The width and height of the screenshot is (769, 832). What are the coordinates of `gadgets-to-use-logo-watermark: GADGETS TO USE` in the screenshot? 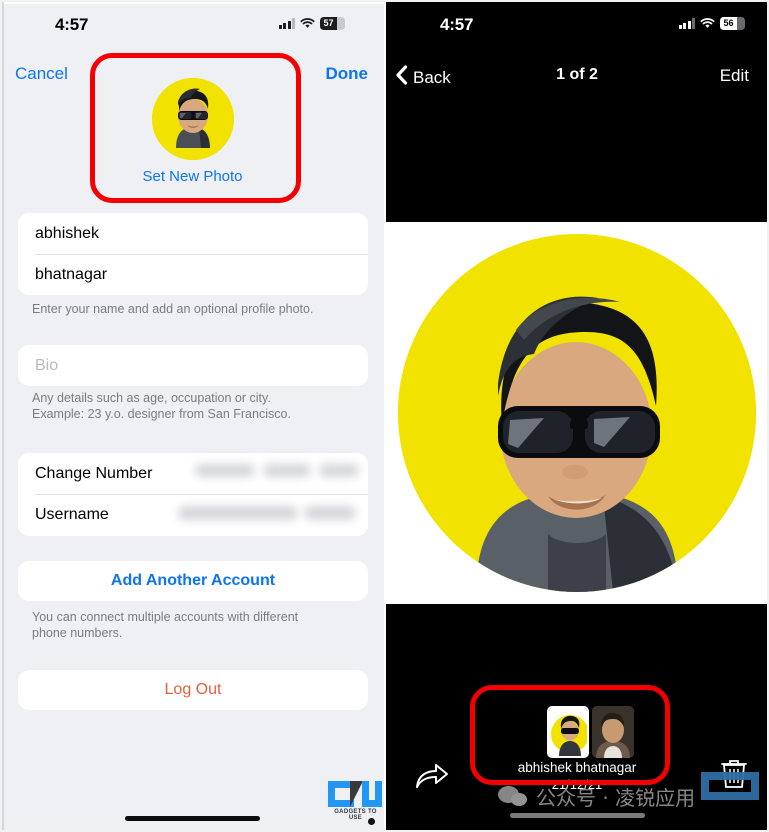 It's located at (355, 802).